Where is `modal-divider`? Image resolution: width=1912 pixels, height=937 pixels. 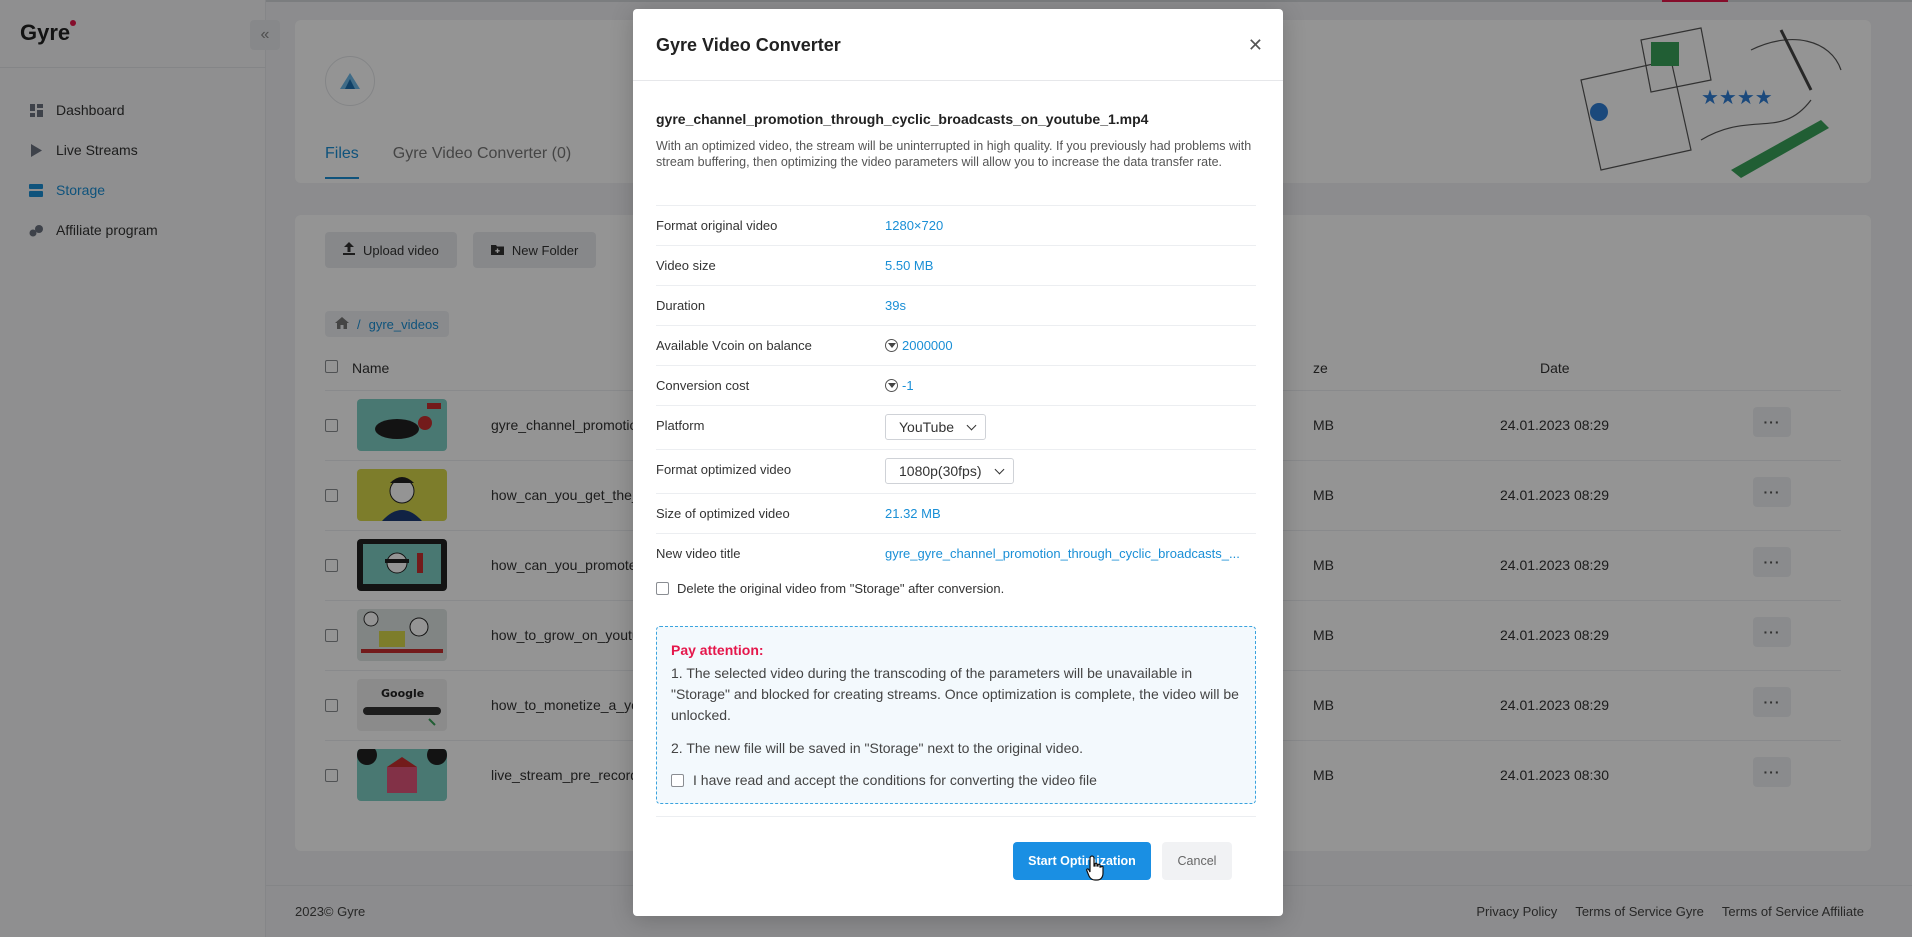
modal-divider is located at coordinates (956, 816).